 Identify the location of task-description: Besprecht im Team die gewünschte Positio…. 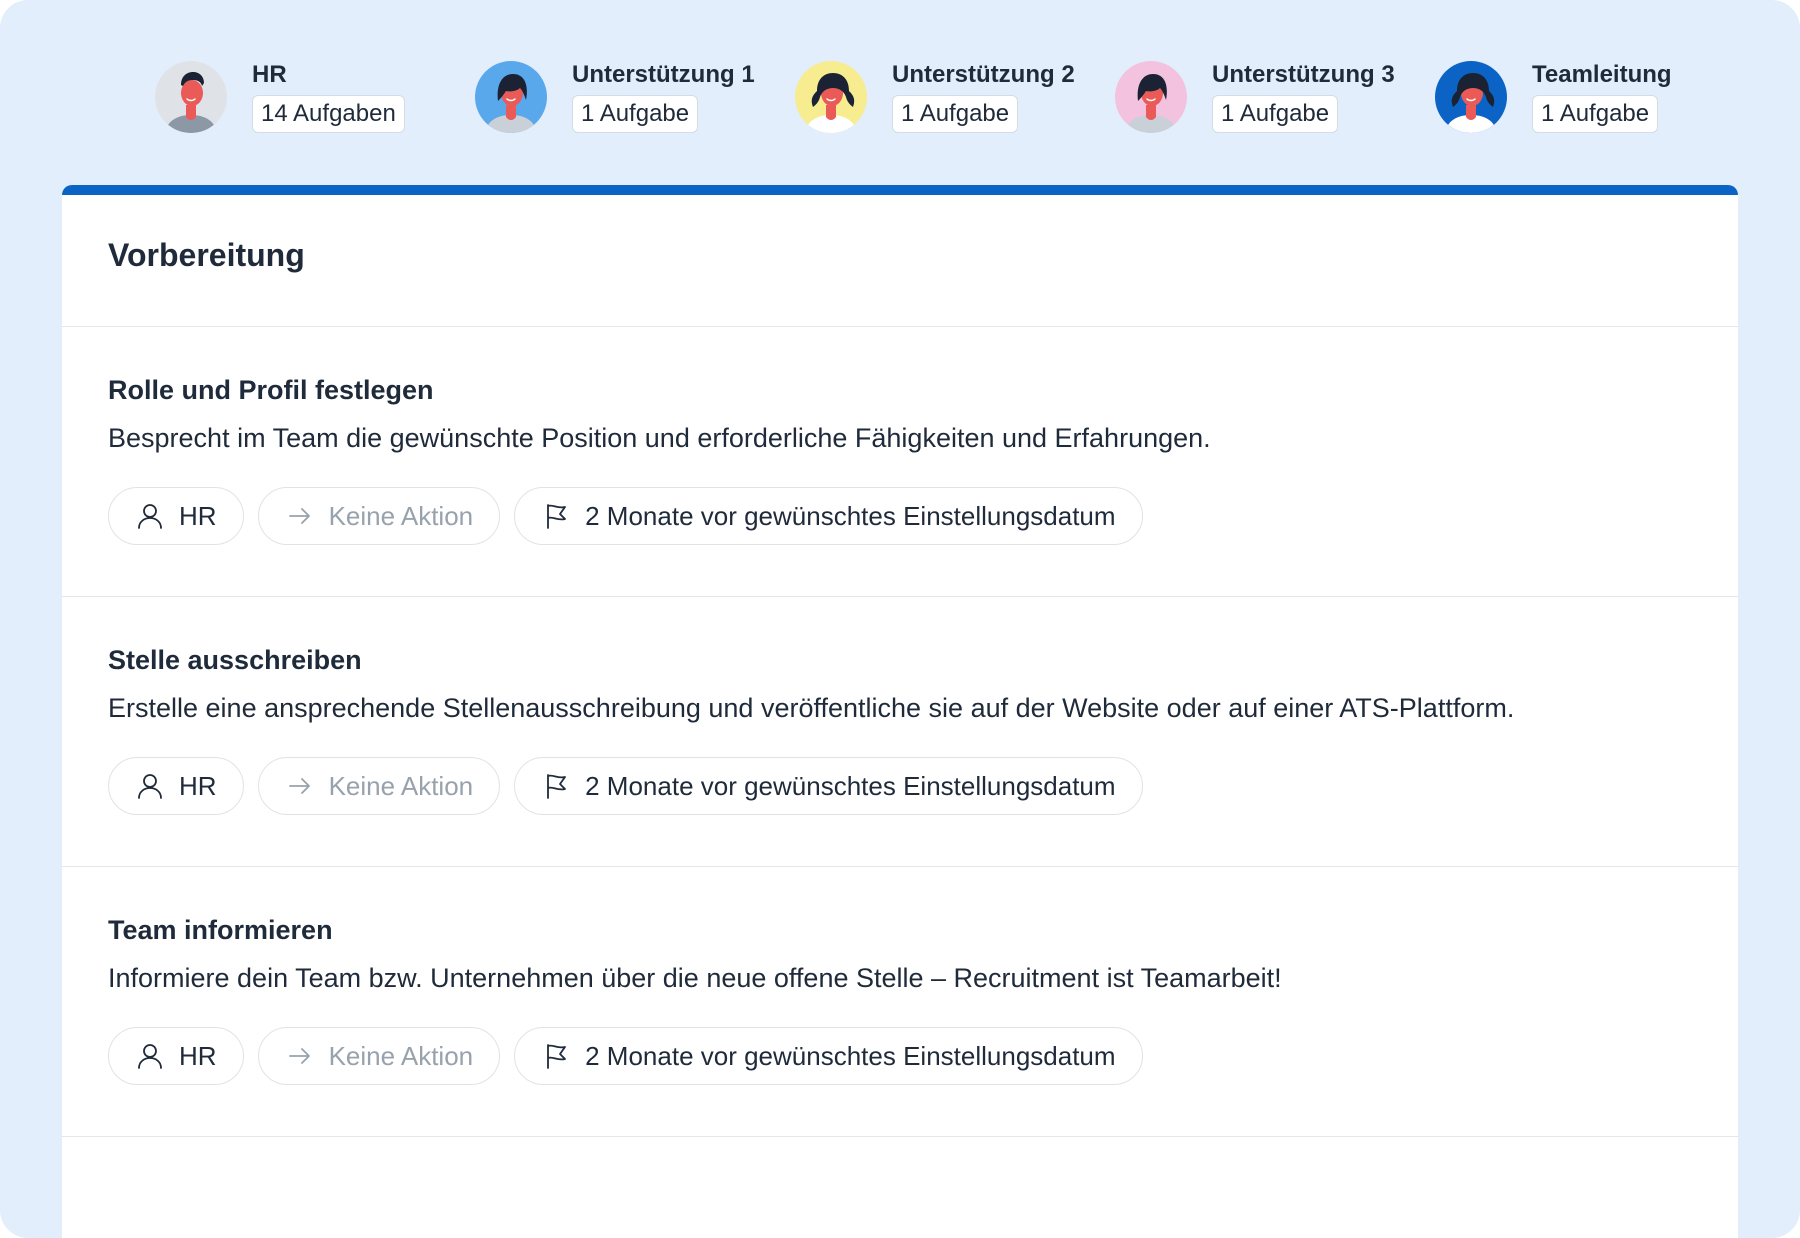
(659, 438).